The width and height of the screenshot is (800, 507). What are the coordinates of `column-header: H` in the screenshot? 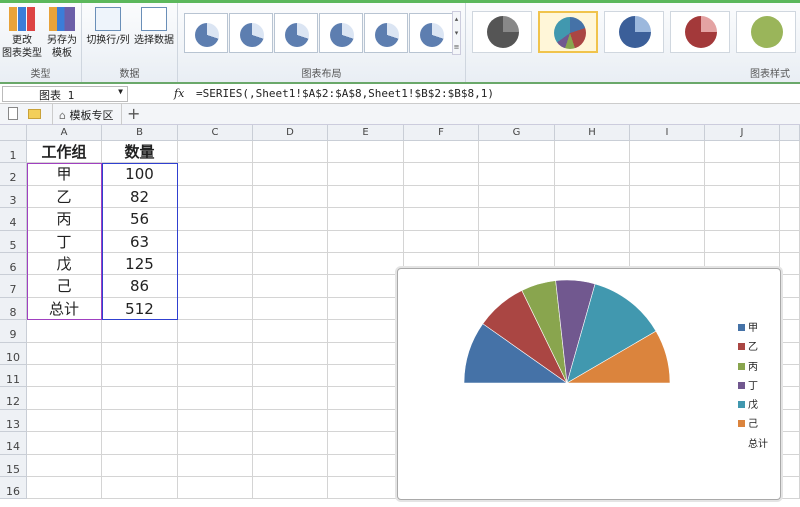 It's located at (592, 133).